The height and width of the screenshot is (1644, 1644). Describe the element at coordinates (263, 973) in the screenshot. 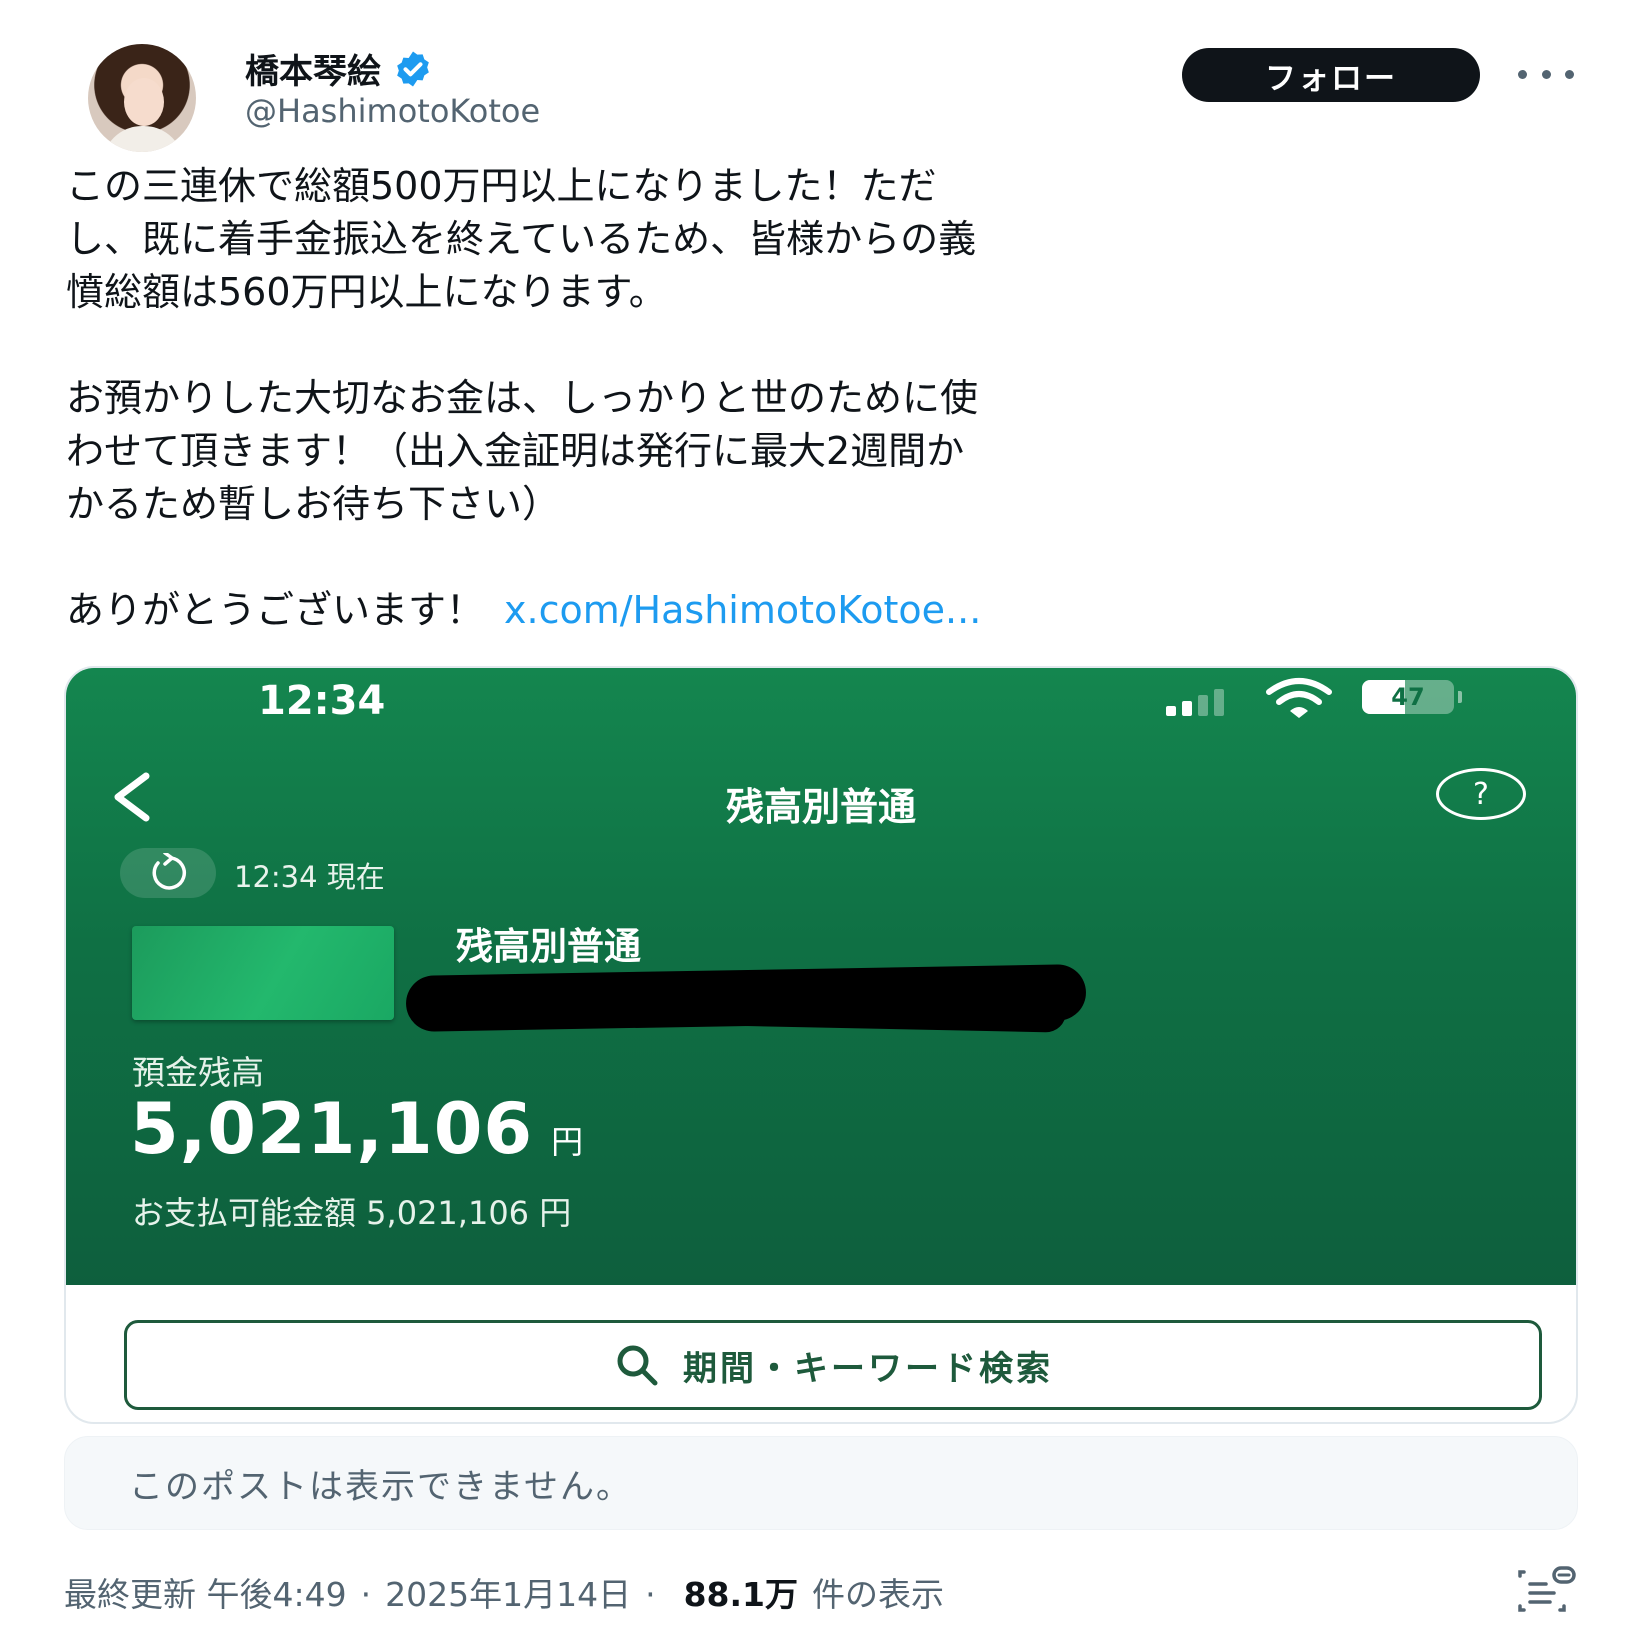

I see `account-card-image` at that location.